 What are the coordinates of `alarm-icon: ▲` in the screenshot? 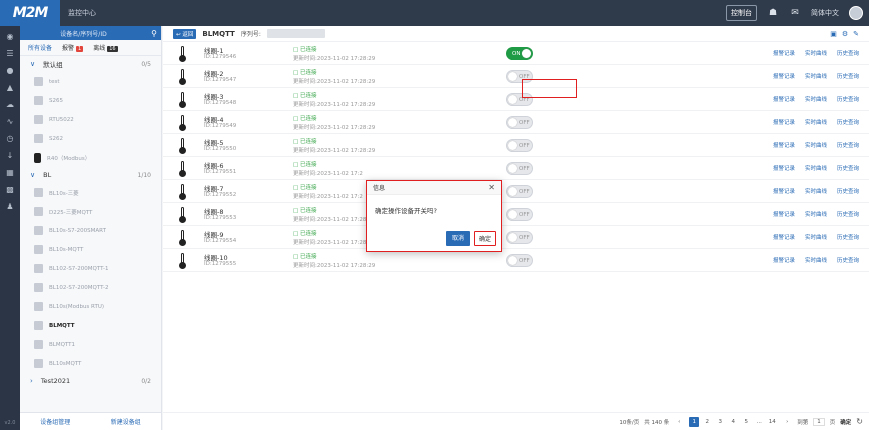 It's located at (10, 87).